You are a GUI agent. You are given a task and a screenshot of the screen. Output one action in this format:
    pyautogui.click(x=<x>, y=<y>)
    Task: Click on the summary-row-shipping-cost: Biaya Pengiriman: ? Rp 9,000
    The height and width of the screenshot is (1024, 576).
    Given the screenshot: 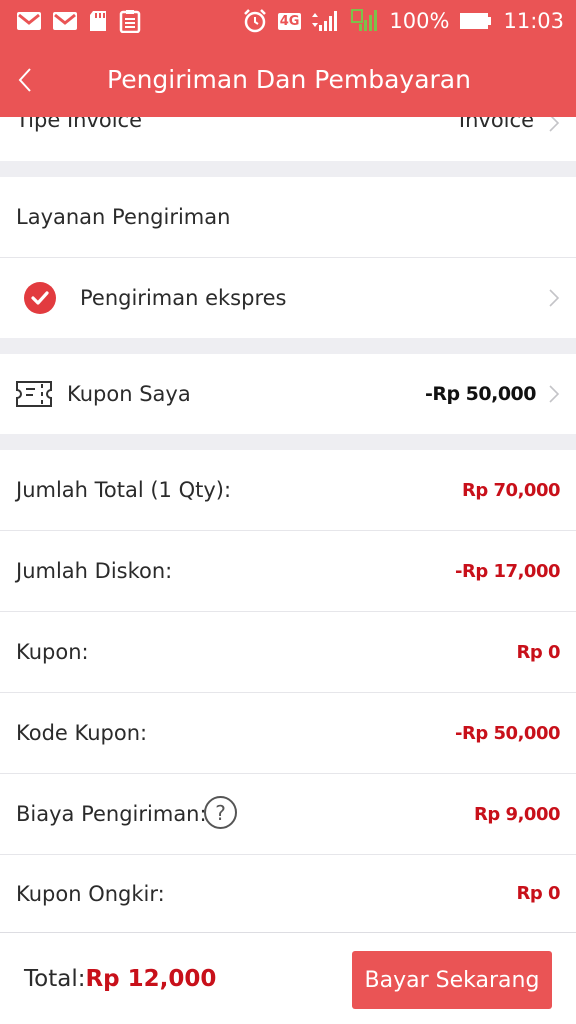 What is the action you would take?
    pyautogui.click(x=288, y=814)
    